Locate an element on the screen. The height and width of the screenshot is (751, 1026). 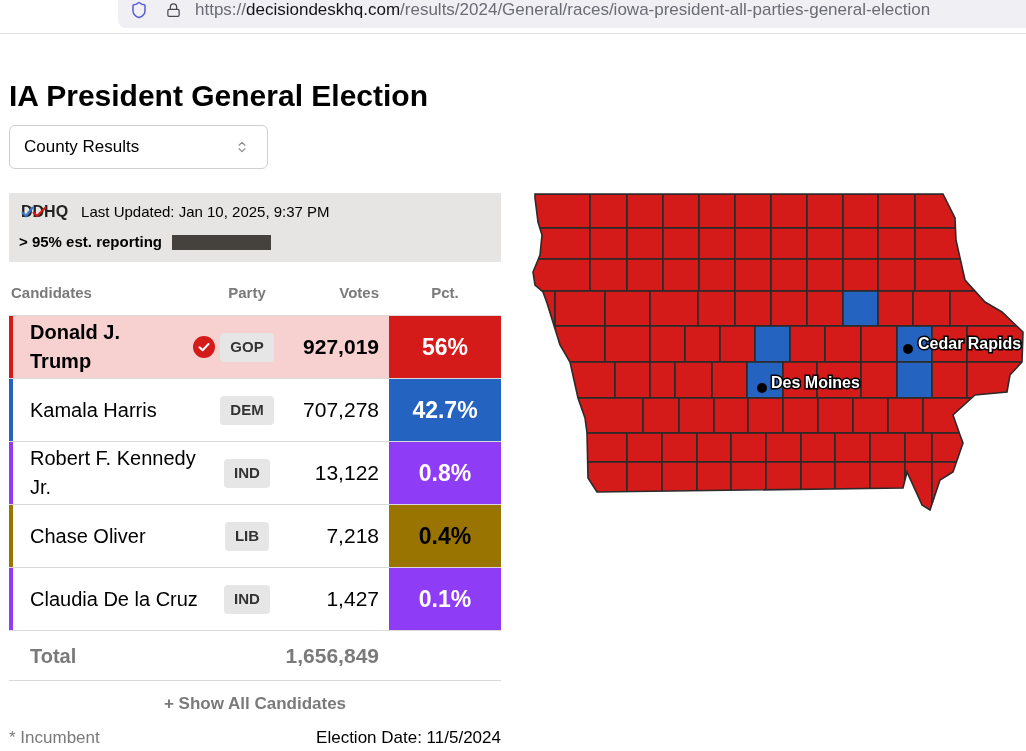
reporting-text: > 95% est. reporting is located at coordinates (90, 242).